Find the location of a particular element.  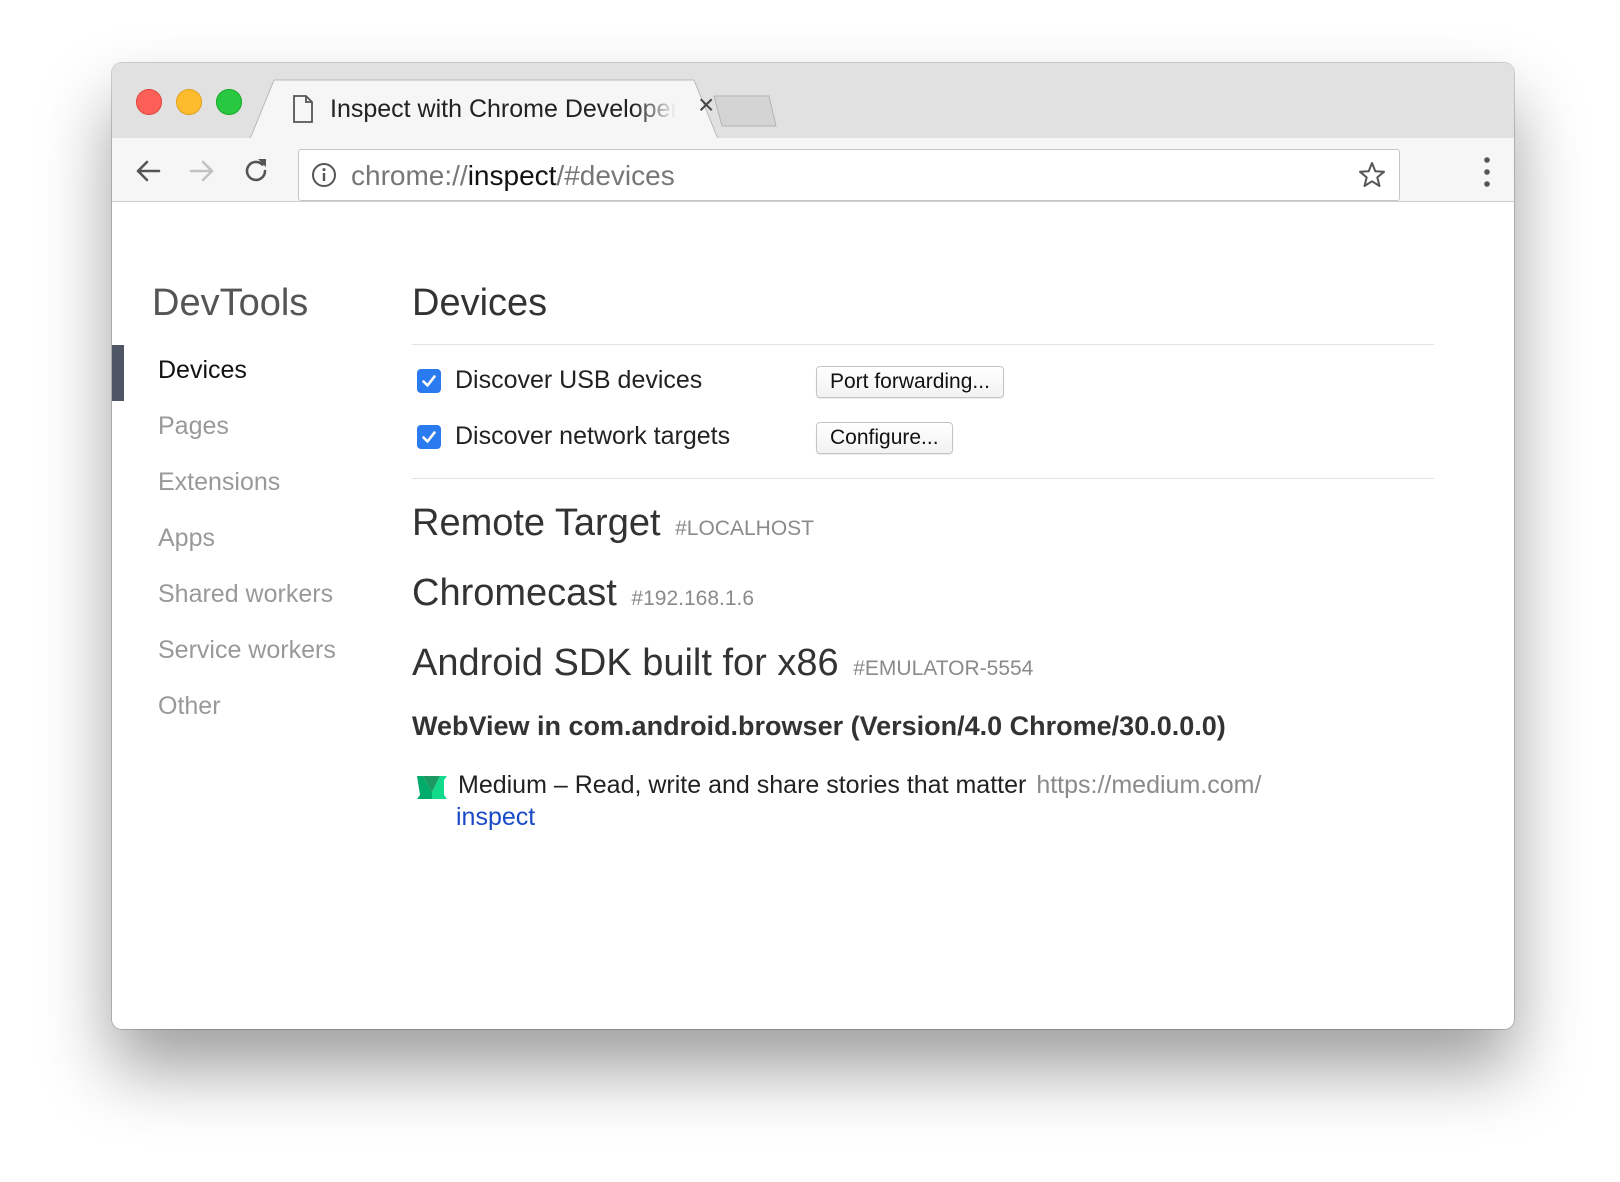

device-chromecast: Chromecast #192.168.1.6 is located at coordinates (583, 593).